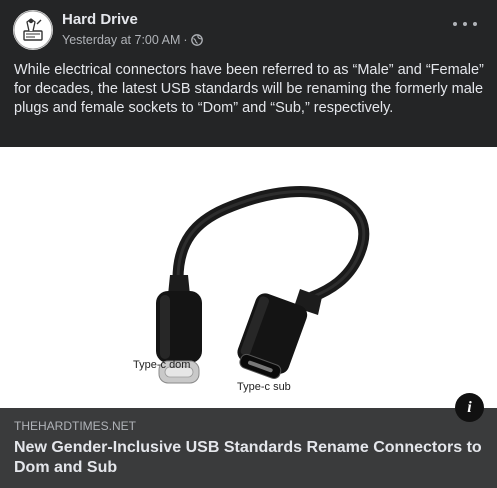 This screenshot has height=488, width=497. What do you see at coordinates (196, 40) in the screenshot?
I see `globe-icon` at bounding box center [196, 40].